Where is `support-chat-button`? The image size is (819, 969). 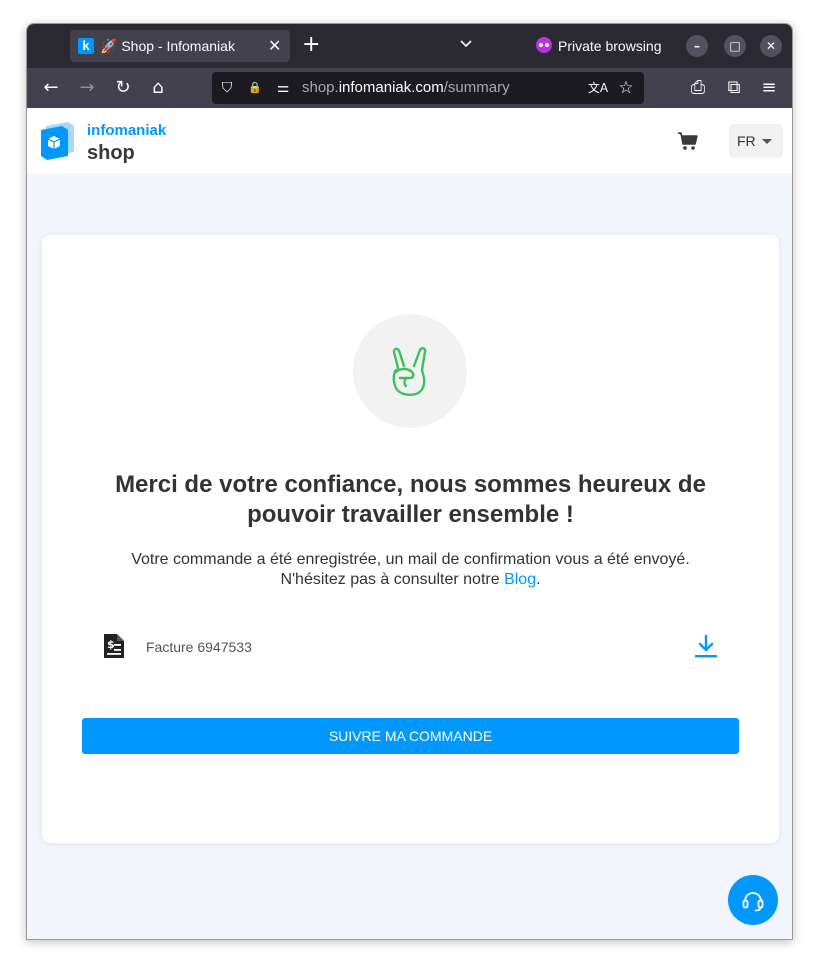
support-chat-button is located at coordinates (753, 900).